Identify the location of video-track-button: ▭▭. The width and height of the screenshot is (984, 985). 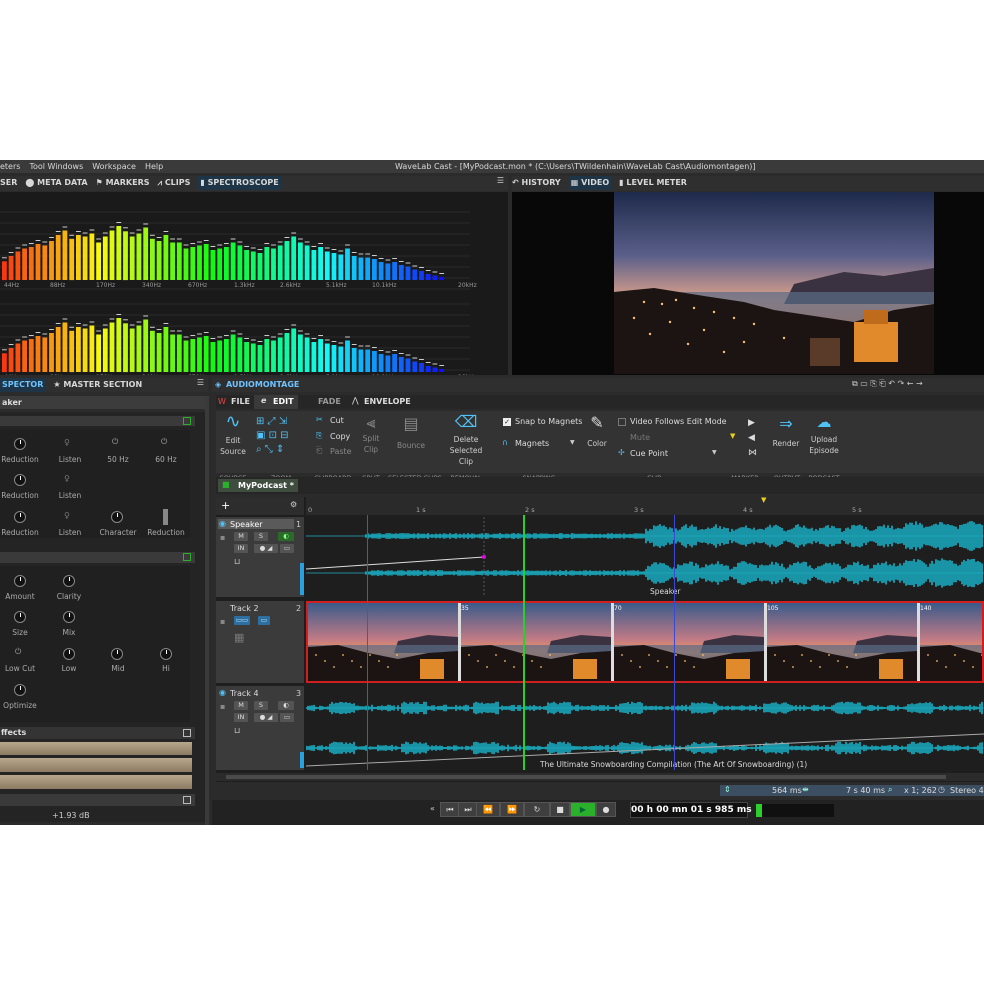
(242, 620).